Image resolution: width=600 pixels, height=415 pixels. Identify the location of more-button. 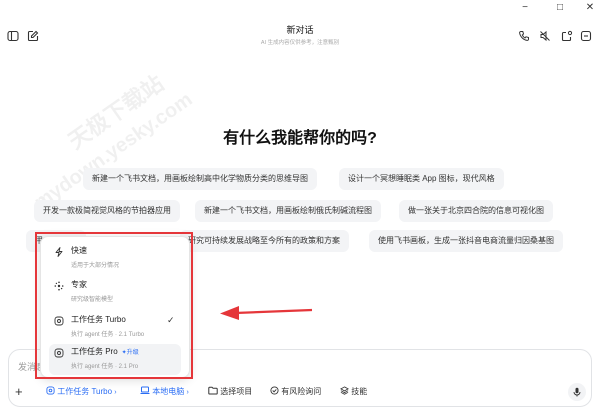
(586, 36).